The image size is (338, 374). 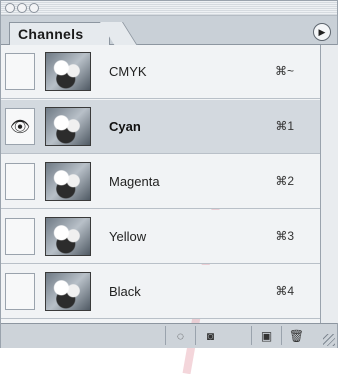 I want to click on channel-name: Cyan, so click(x=125, y=126).